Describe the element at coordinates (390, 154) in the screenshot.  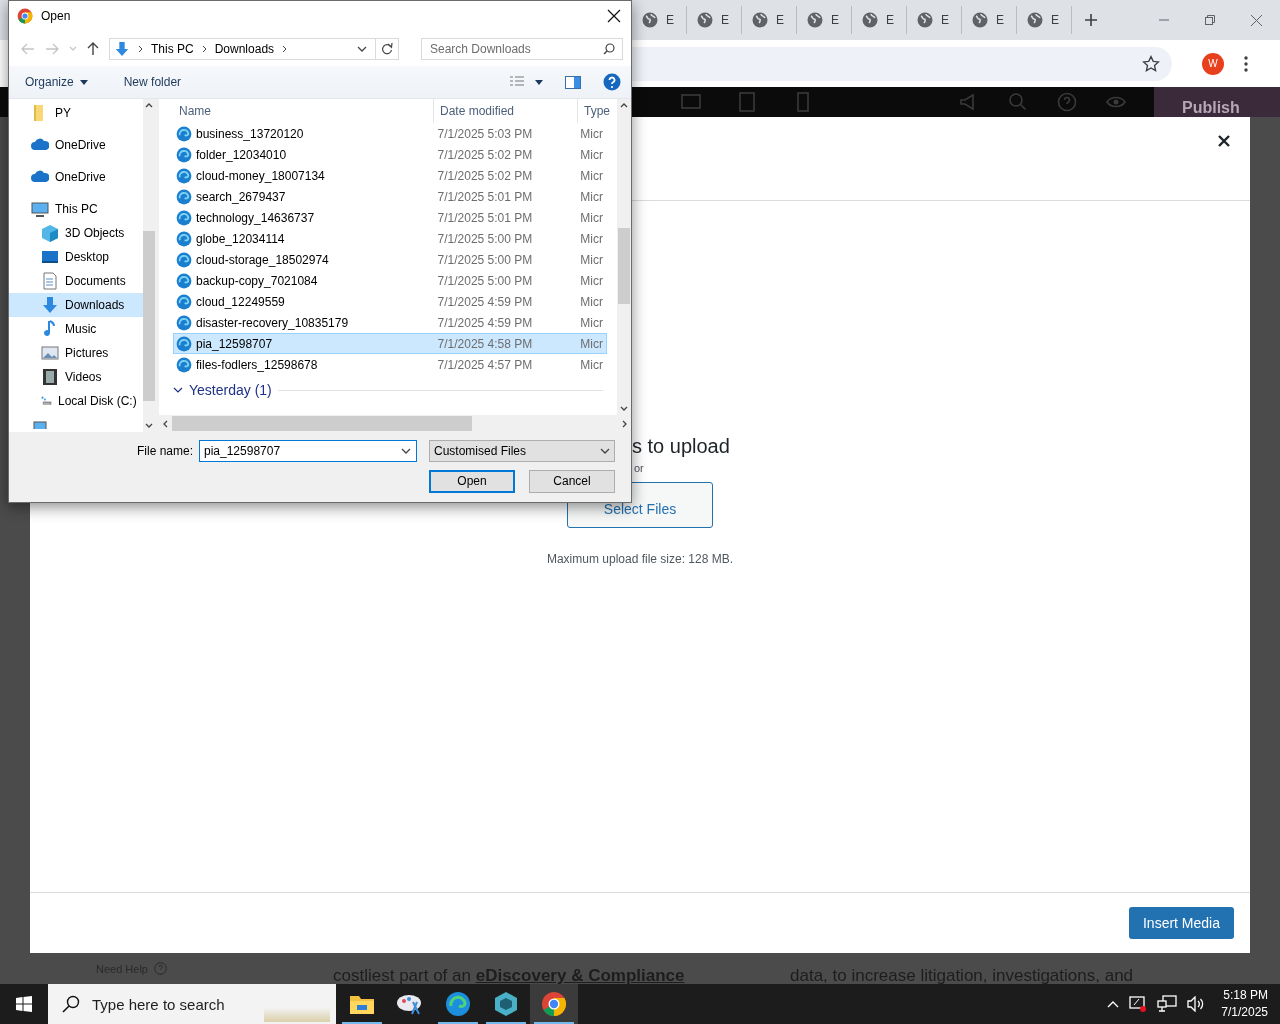
I see `file-row: folder_12034010 7/1/2025 5:02 PM Micr` at that location.